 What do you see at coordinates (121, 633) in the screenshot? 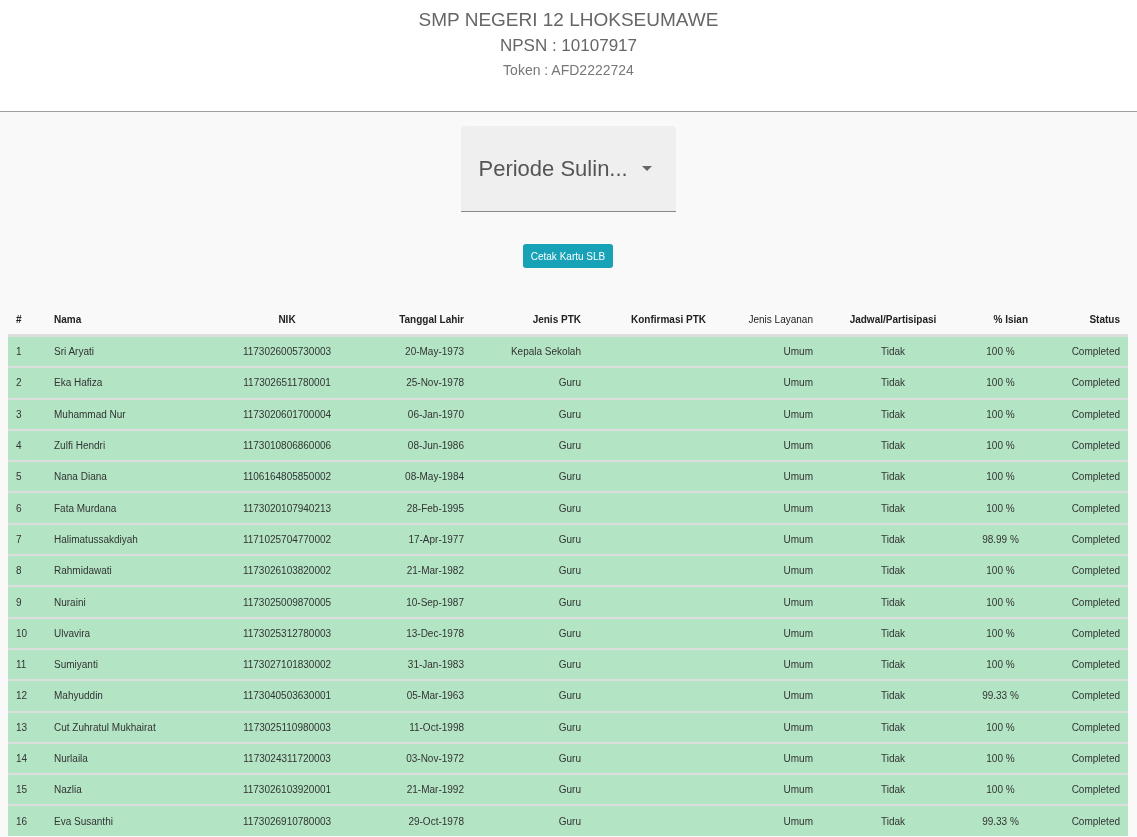
I see `table-cell: Ulvavira` at bounding box center [121, 633].